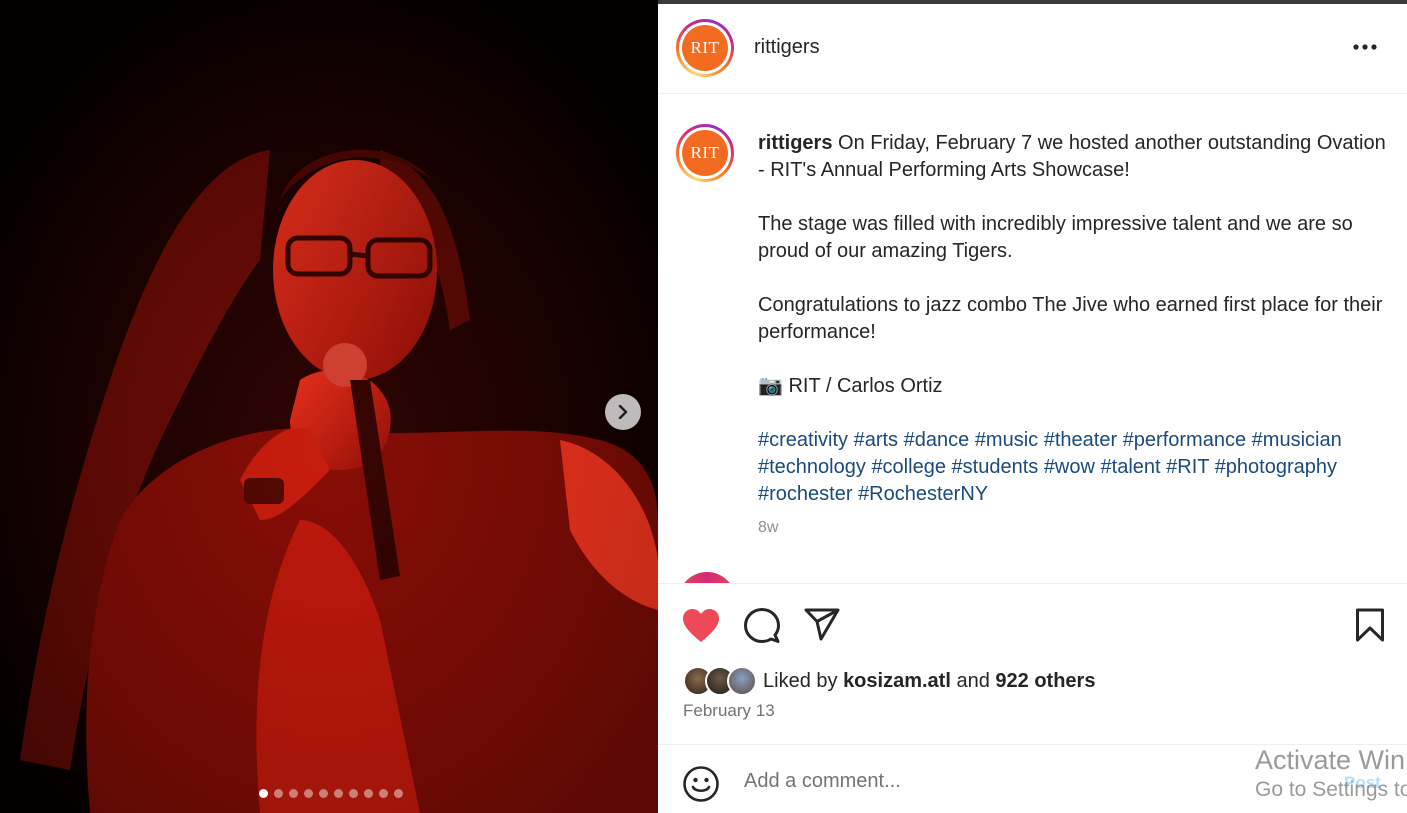  I want to click on liked-by-label: Liked by, so click(800, 680).